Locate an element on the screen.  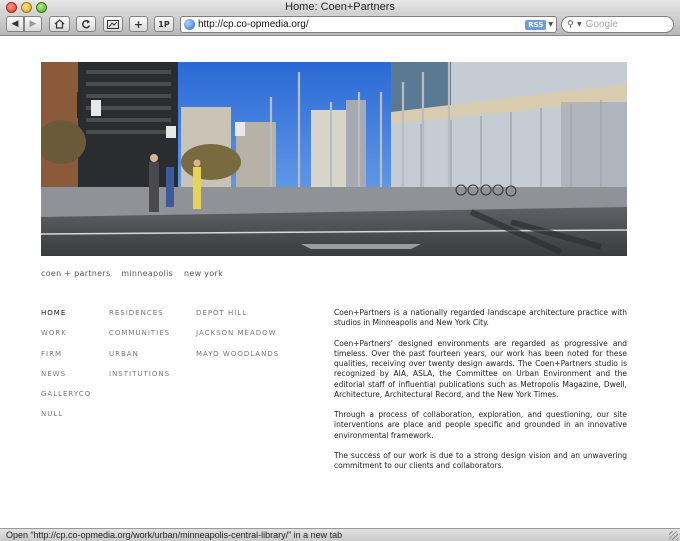
nav-jackson-meadow: JACKSON MEADOW is located at coordinates (237, 338).